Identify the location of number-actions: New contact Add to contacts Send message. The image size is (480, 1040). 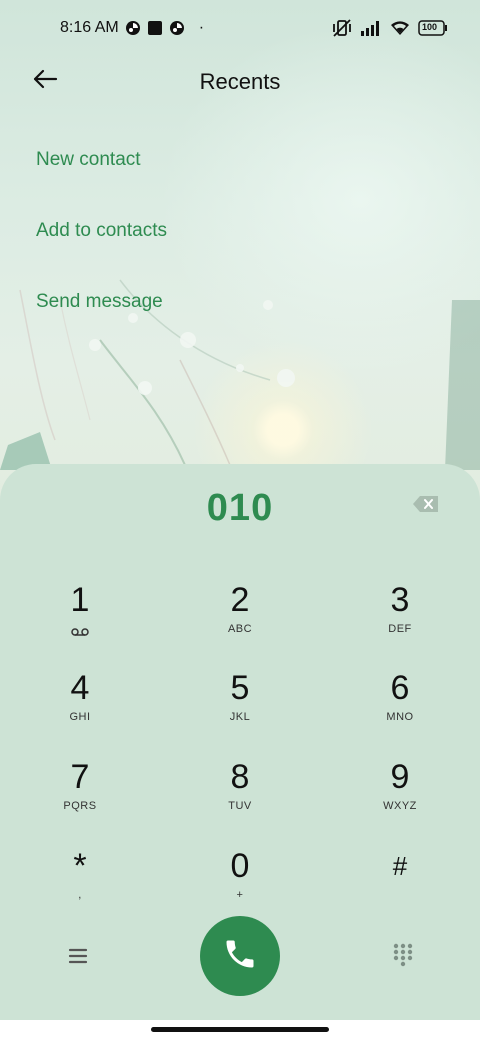
(101, 246).